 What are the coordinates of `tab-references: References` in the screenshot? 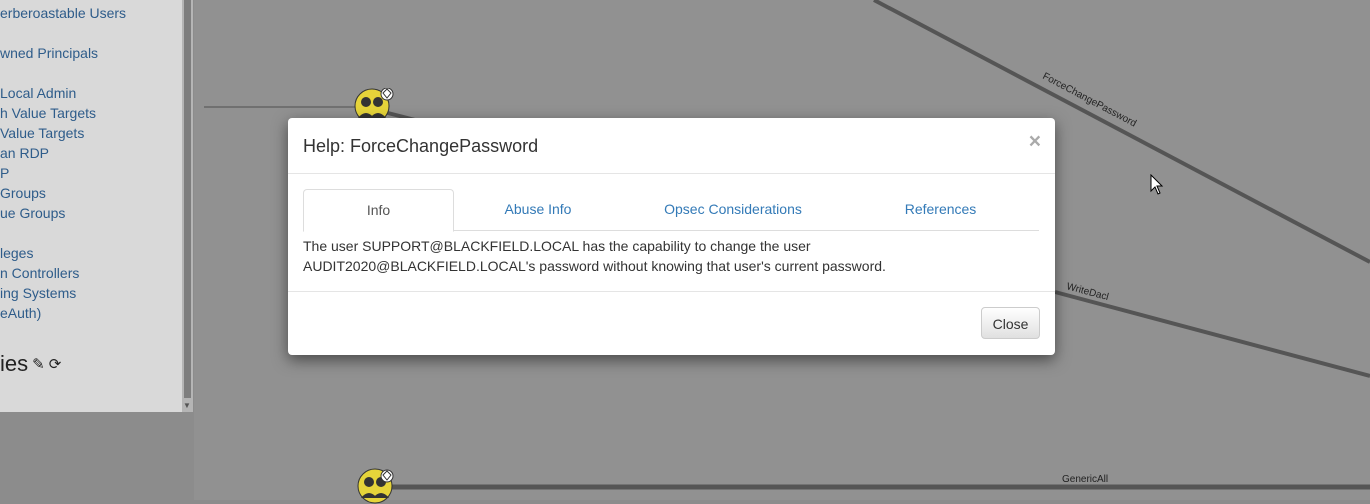 It's located at (940, 209).